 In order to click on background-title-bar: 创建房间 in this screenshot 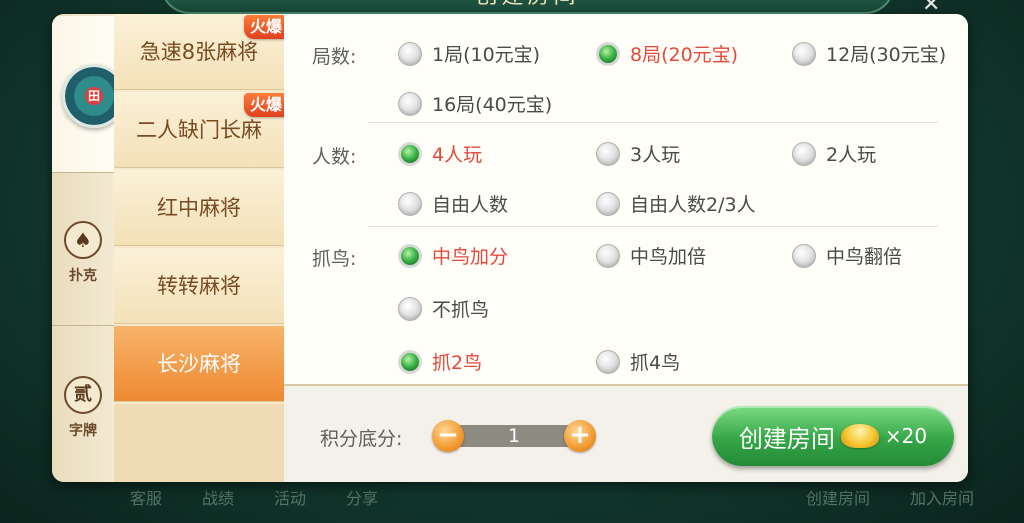, I will do `click(527, 7)`.